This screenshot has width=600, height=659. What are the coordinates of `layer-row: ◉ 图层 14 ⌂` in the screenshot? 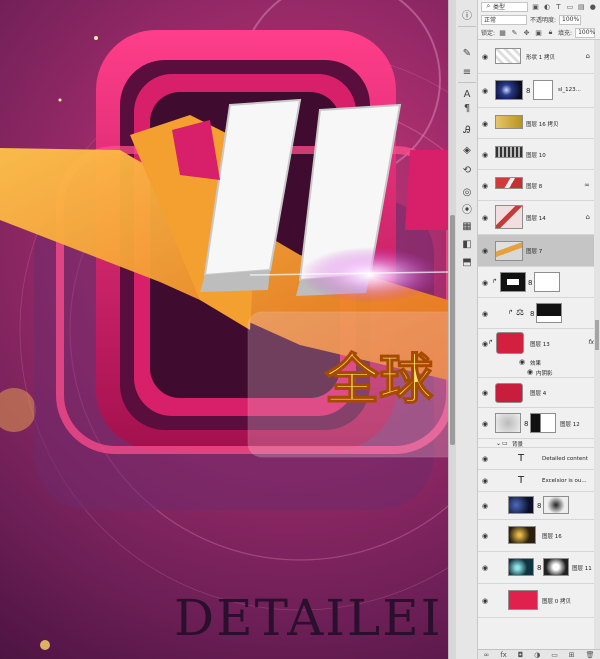 It's located at (539, 218).